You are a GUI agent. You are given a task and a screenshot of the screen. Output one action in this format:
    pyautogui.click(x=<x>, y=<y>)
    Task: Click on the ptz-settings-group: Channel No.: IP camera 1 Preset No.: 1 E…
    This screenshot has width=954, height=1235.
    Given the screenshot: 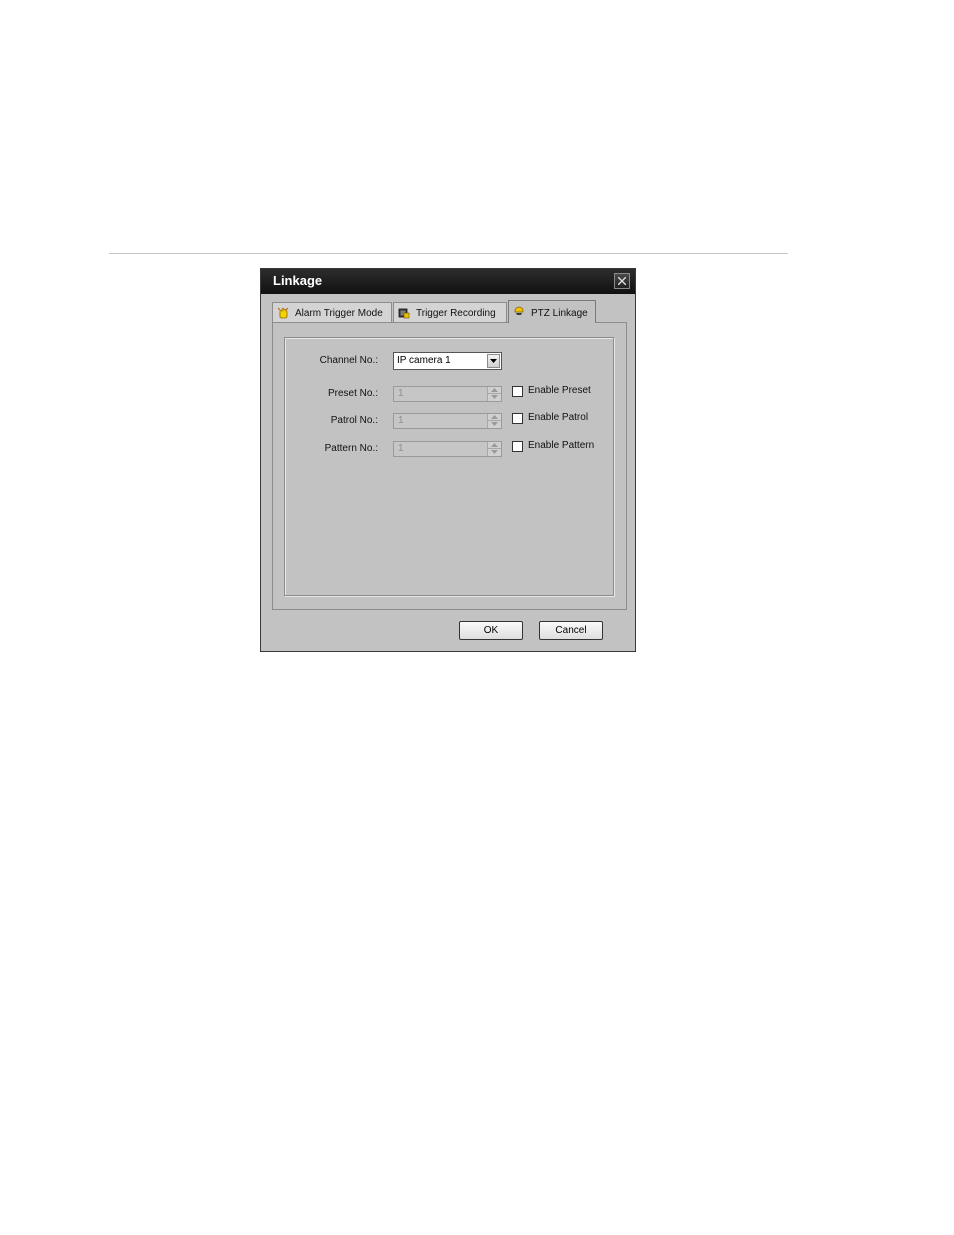 What is the action you would take?
    pyautogui.click(x=449, y=466)
    